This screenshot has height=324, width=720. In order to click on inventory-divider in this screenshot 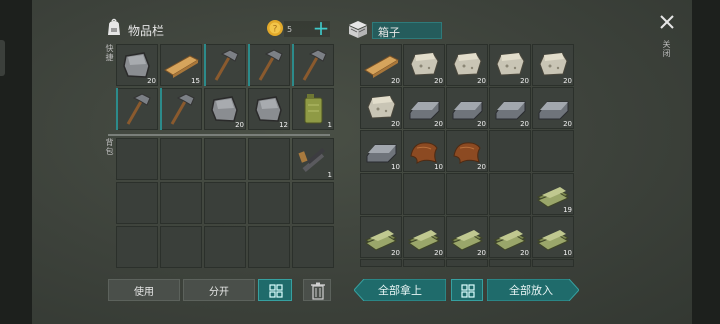, I will do `click(219, 135)`.